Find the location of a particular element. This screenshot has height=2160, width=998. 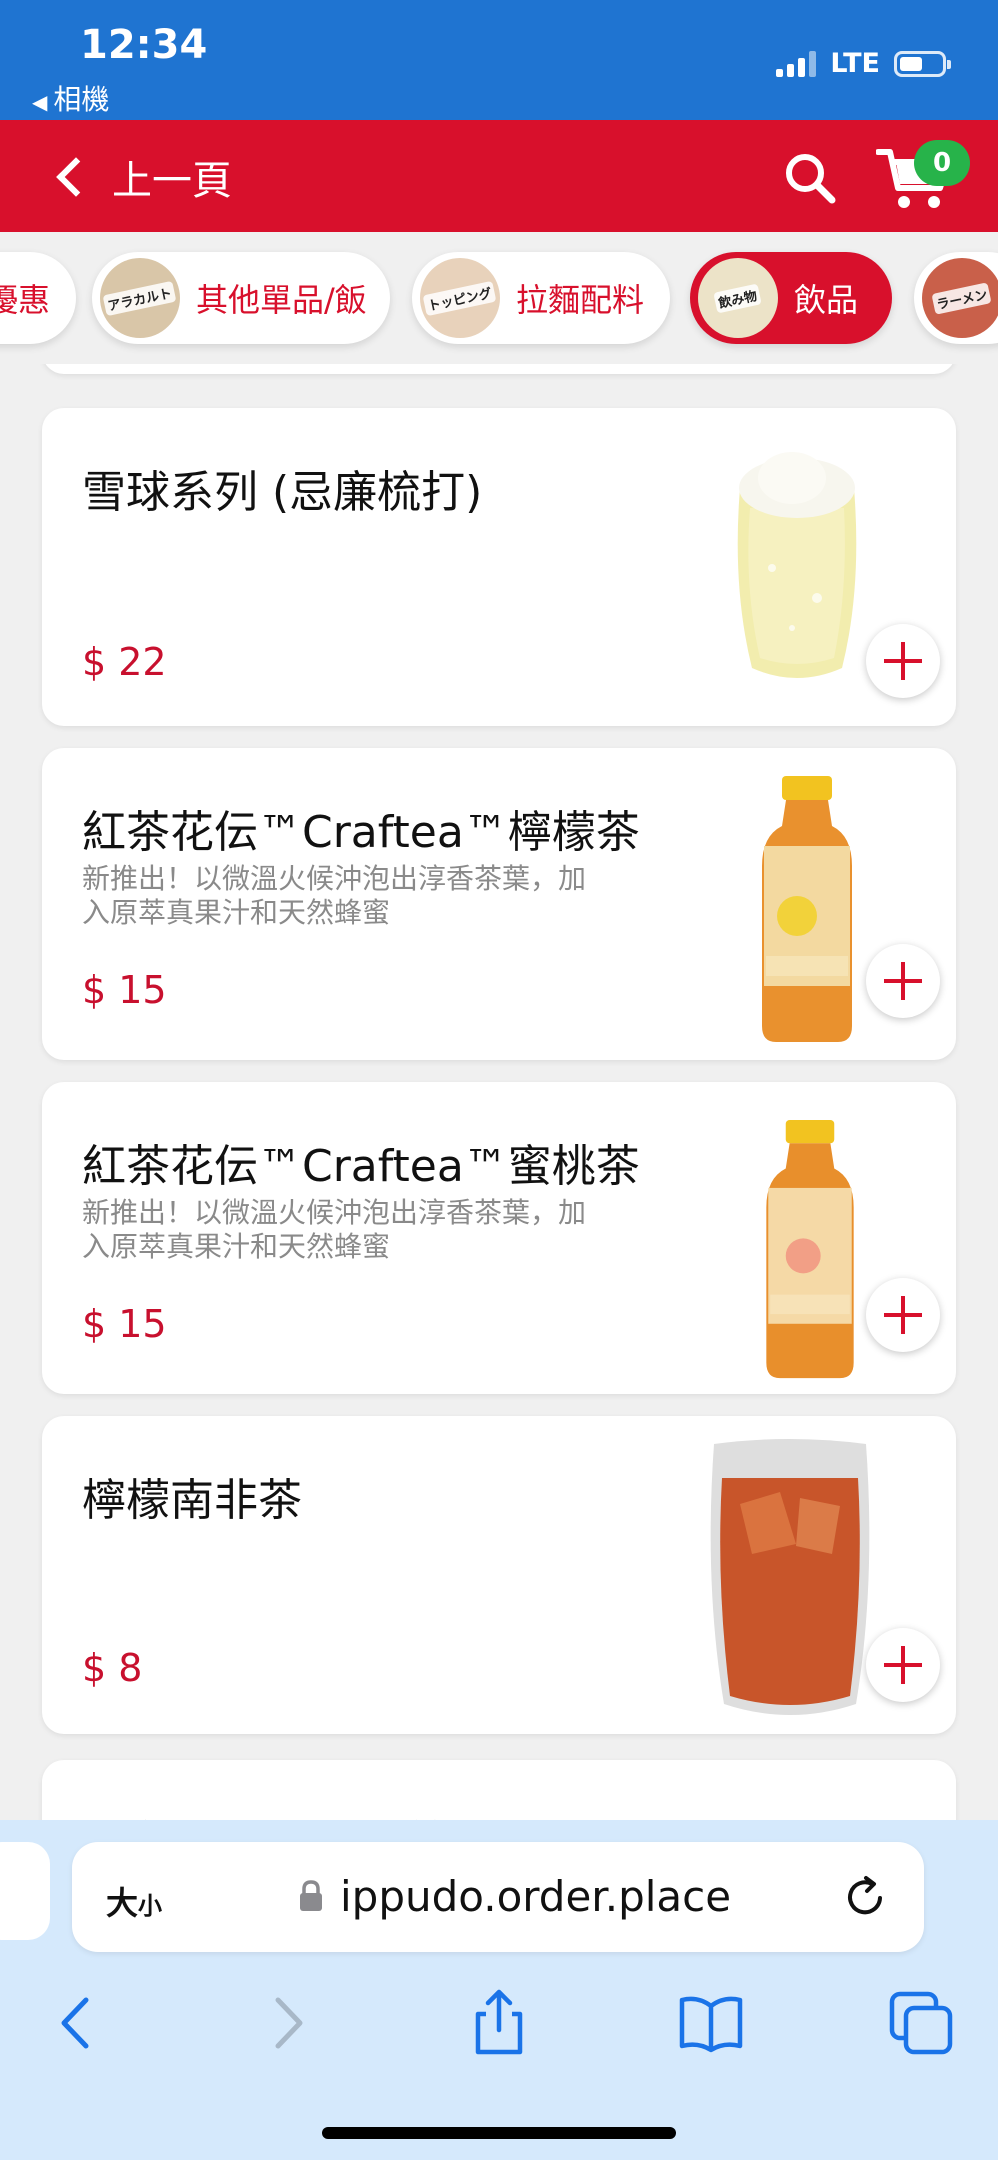

product-name: 紅茶花伝™Craftea™蜜桃茶 is located at coordinates (361, 1166).